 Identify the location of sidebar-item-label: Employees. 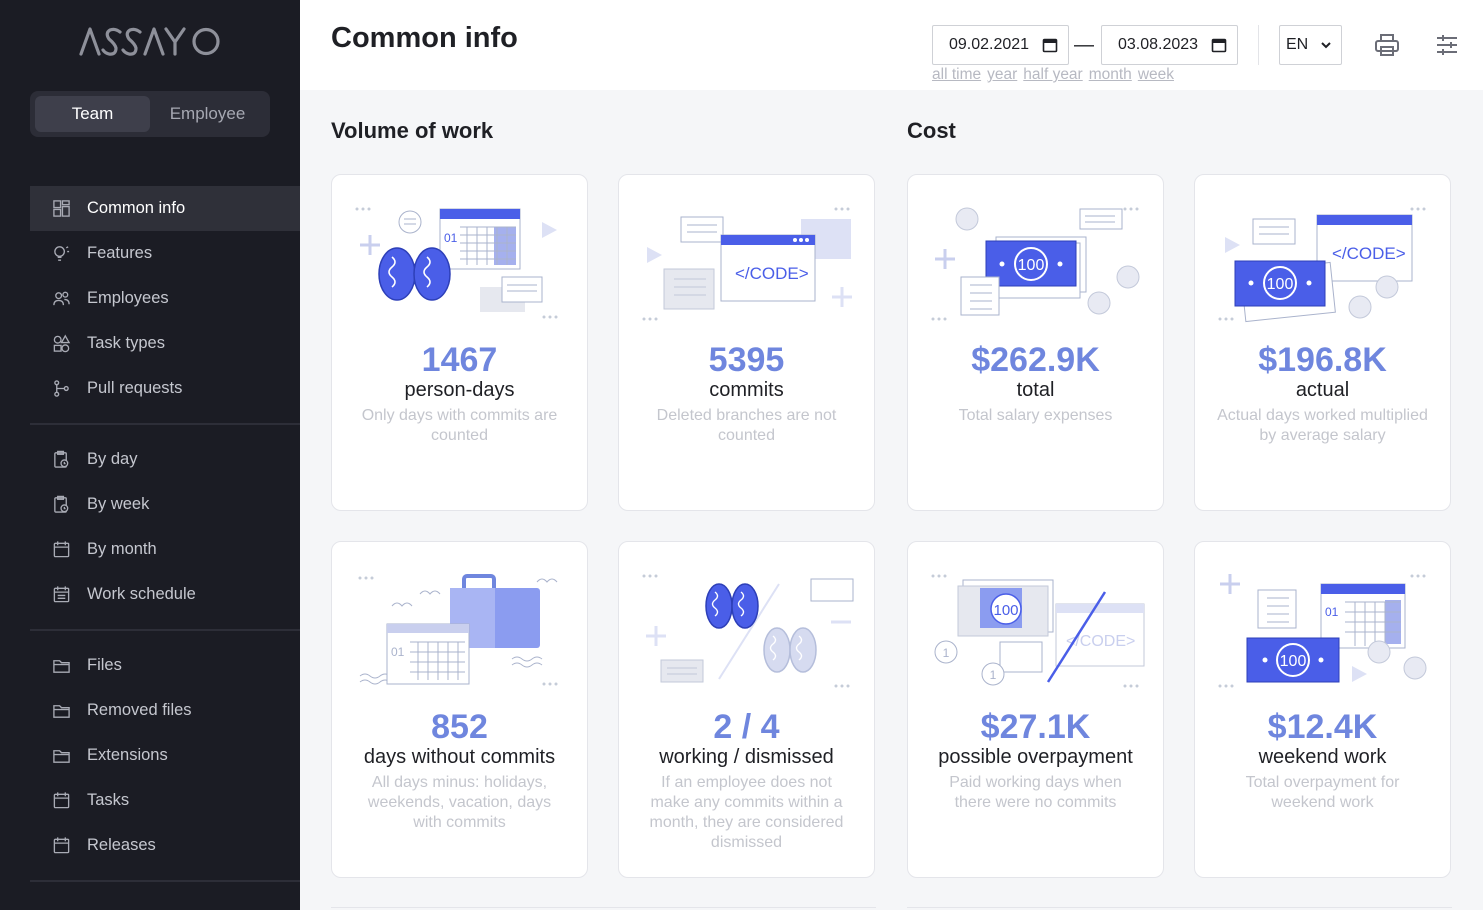
(128, 298).